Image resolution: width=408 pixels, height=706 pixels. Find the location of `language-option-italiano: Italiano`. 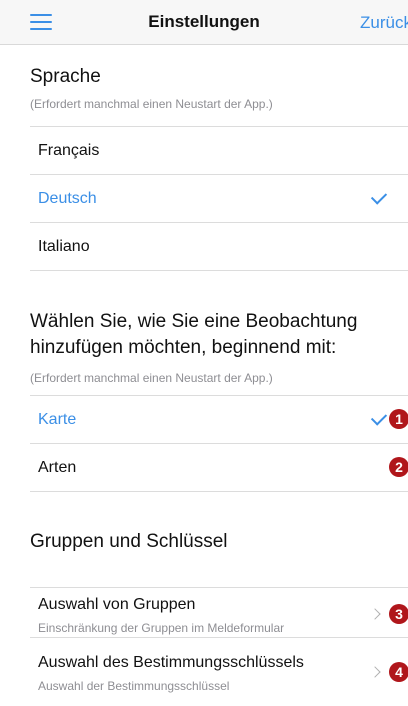

language-option-italiano: Italiano is located at coordinates (219, 246).